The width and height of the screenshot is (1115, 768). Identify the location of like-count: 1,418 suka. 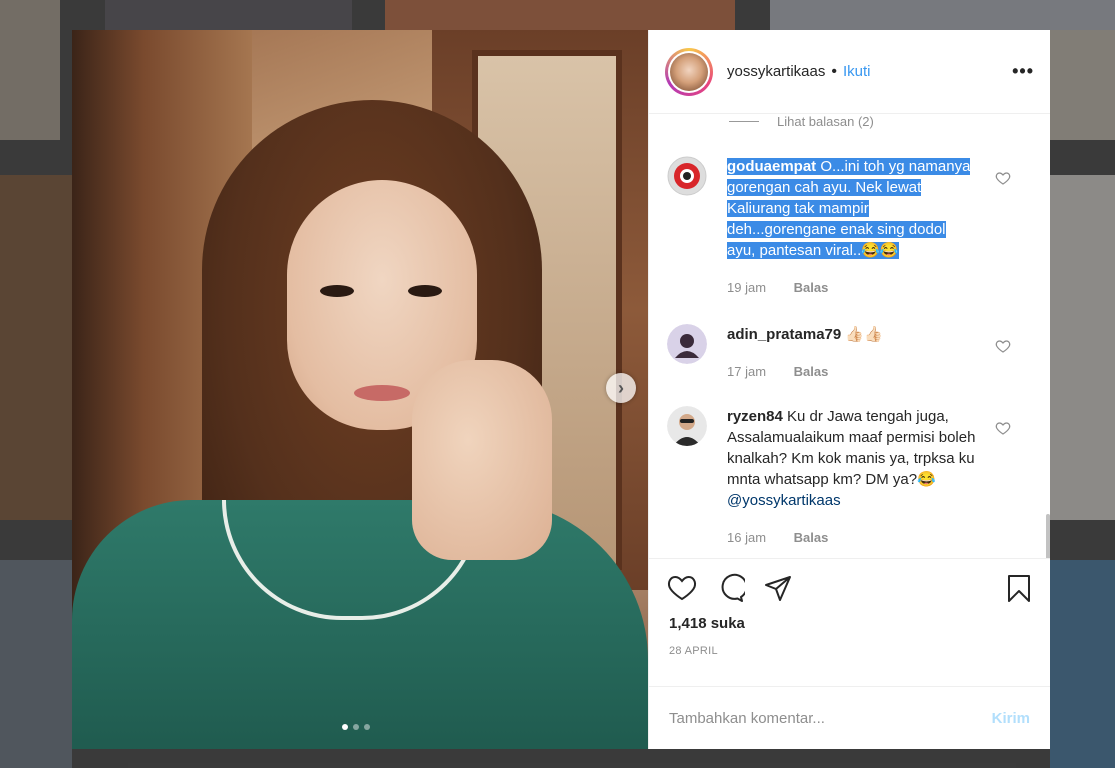
(707, 623).